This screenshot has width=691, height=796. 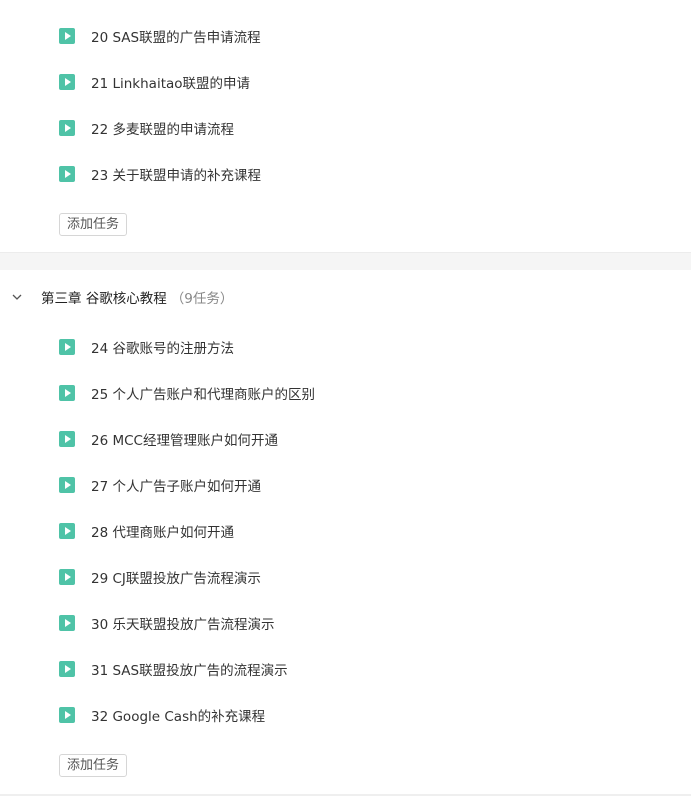 I want to click on task-label: 26 MCC经理管理账户如何开通, so click(x=184, y=441).